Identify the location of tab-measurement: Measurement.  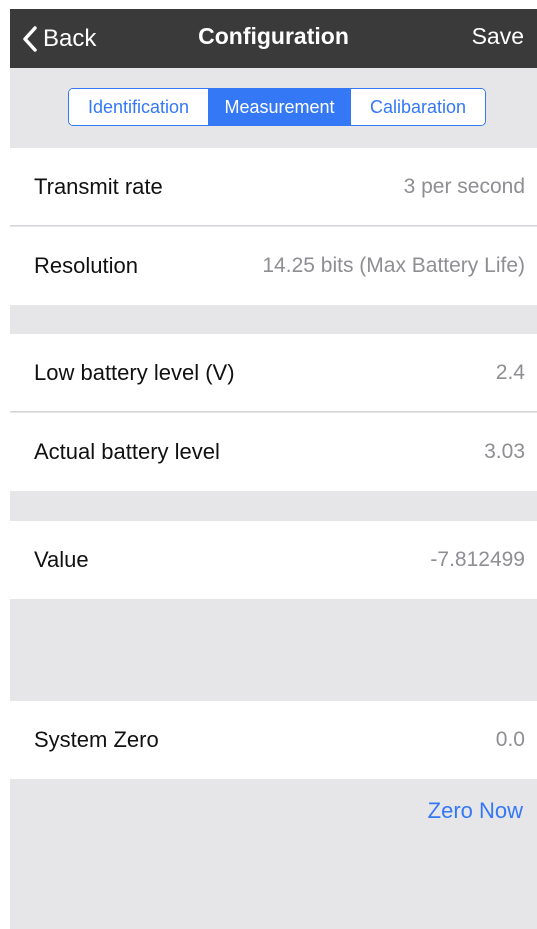
(279, 107).